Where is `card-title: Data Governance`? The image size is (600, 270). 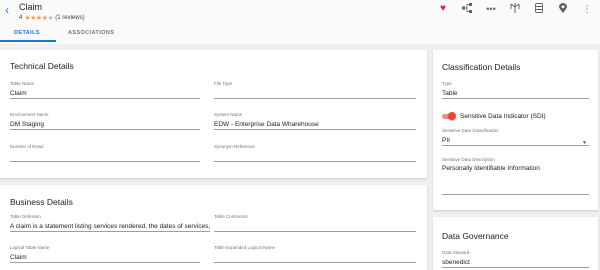
card-title: Data Governance is located at coordinates (475, 236).